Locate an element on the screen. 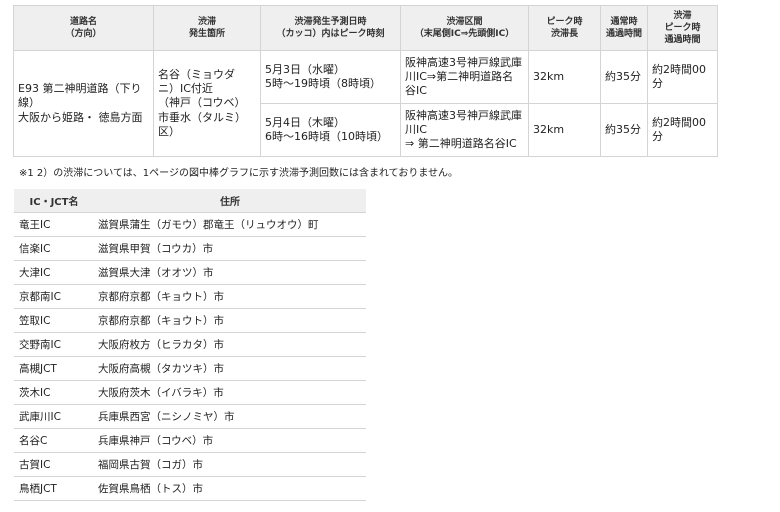 This screenshot has height=512, width=780. table-header-row: IC・JCT名 住所 is located at coordinates (190, 201).